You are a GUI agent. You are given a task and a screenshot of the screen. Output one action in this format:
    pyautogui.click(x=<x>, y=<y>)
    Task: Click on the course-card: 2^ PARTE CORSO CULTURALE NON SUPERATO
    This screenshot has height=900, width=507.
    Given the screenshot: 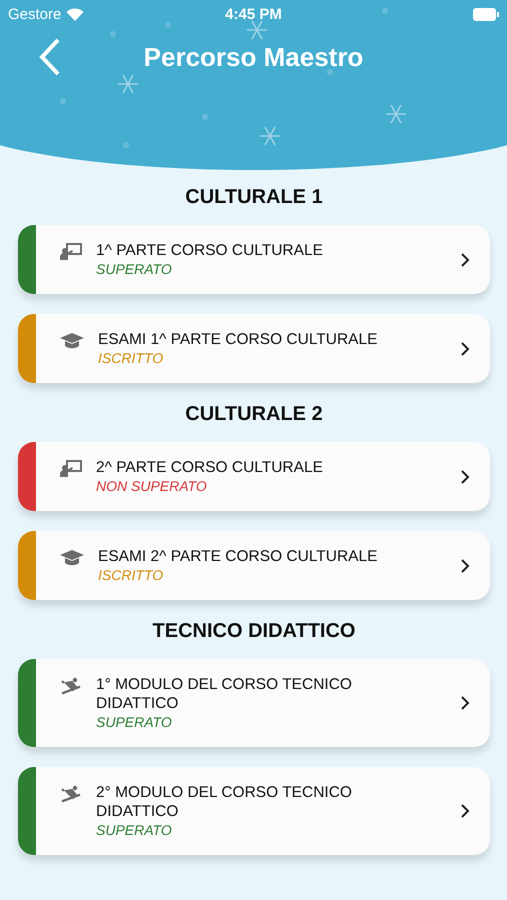 What is the action you would take?
    pyautogui.click(x=254, y=476)
    